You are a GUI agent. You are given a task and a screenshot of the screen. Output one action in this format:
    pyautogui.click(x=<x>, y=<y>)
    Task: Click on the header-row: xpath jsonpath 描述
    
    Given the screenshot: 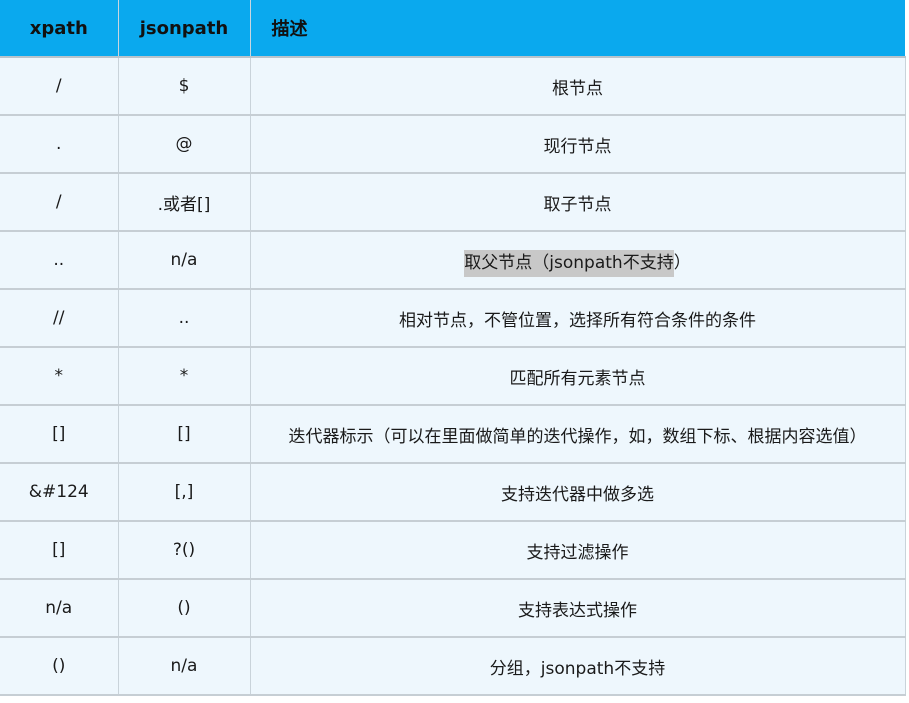 What is the action you would take?
    pyautogui.click(x=452, y=29)
    